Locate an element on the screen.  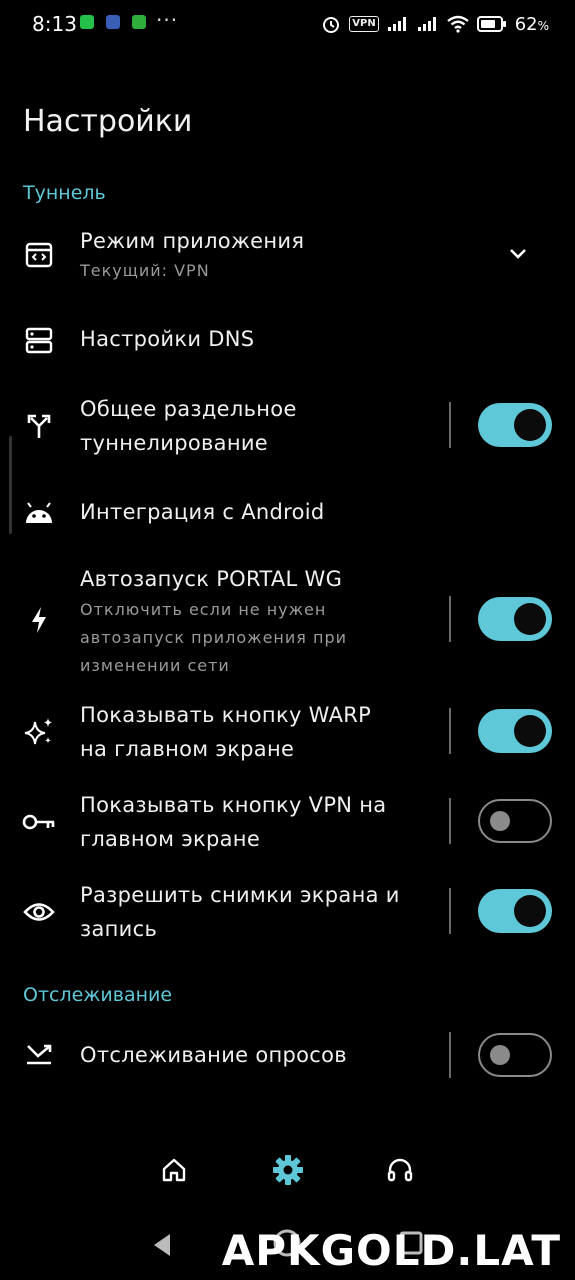
split-tunnel-toggle is located at coordinates (515, 425).